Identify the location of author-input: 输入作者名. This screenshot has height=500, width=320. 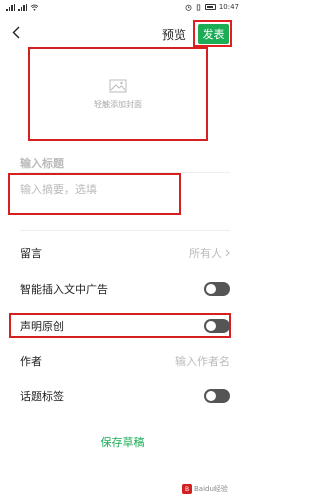
(202, 361).